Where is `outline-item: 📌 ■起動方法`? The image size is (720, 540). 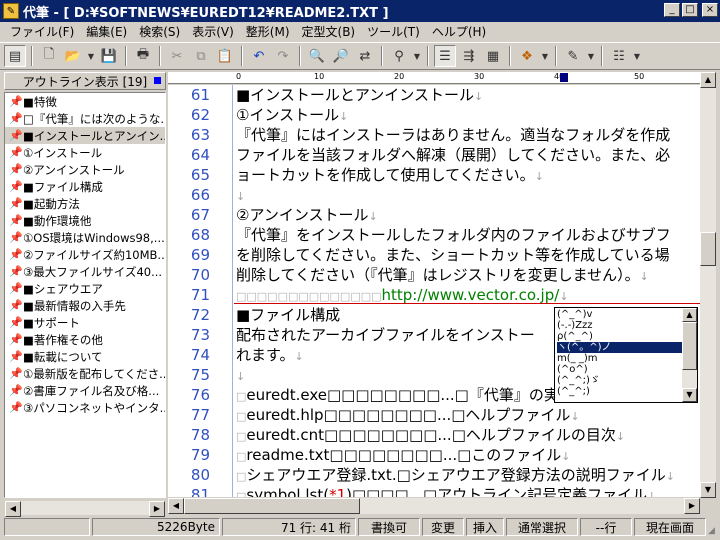 outline-item: 📌 ■起動方法 is located at coordinates (85, 203).